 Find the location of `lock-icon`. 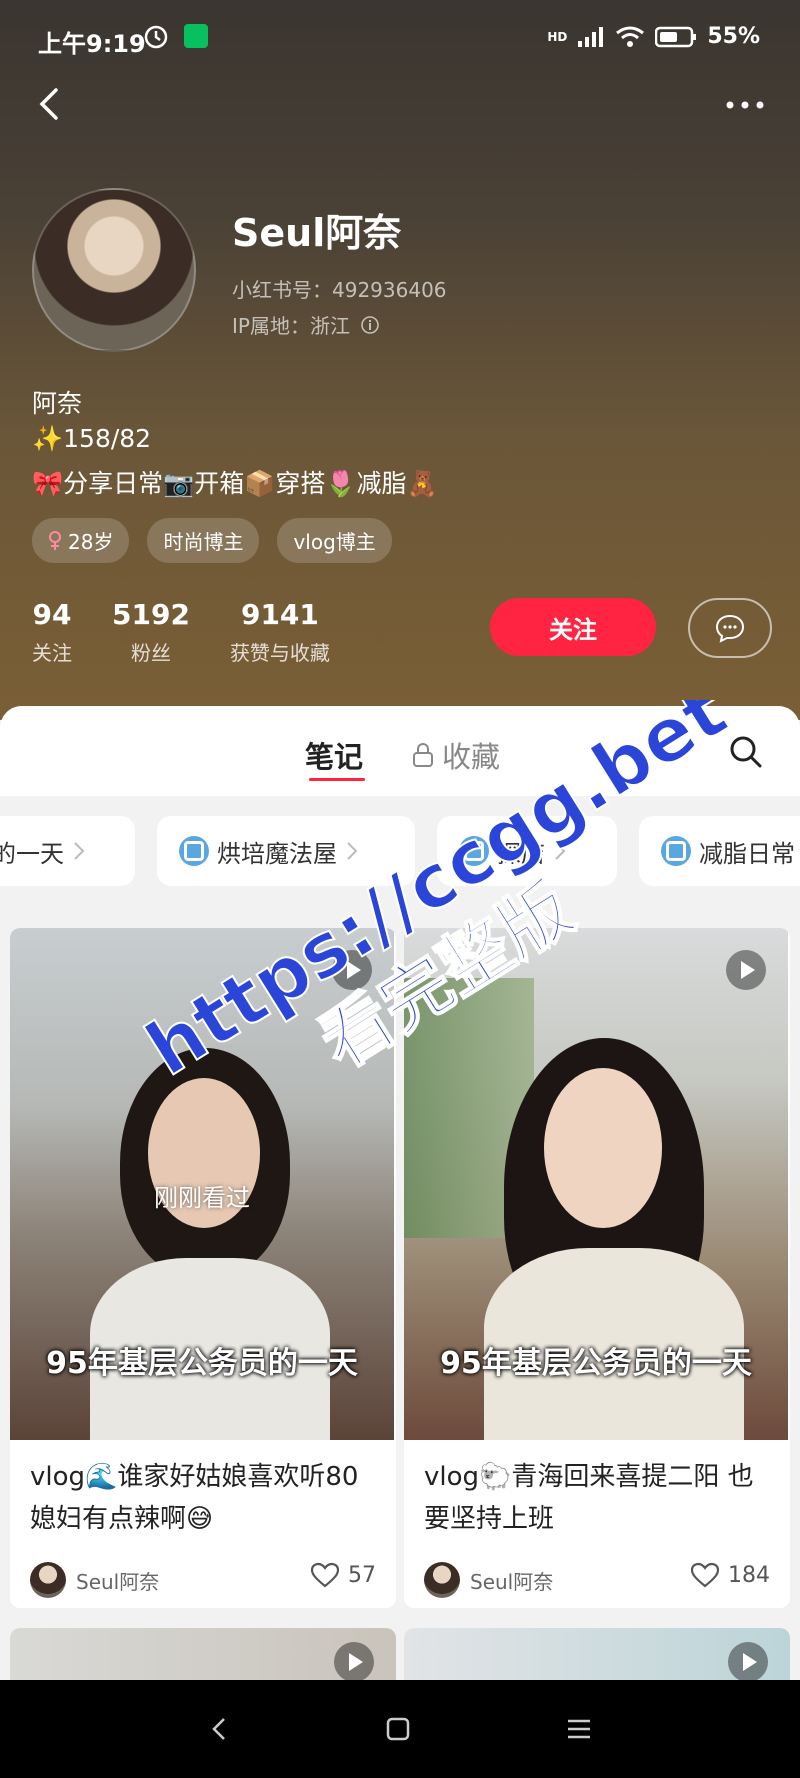

lock-icon is located at coordinates (423, 755).